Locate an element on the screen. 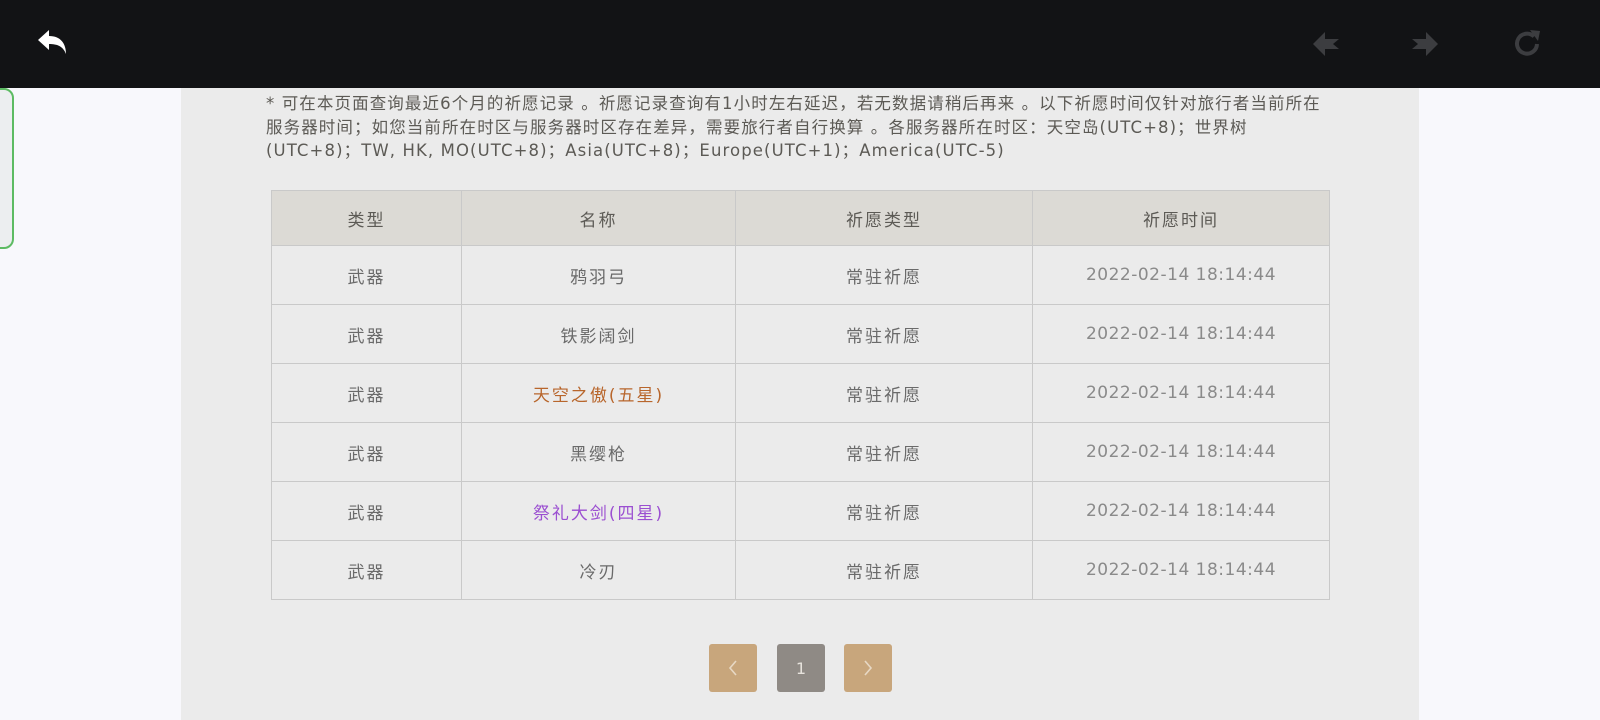  table-row: 武器 铁影阔剑 常驻祈愿 2022-02-14 18:14:44 is located at coordinates (800, 334).